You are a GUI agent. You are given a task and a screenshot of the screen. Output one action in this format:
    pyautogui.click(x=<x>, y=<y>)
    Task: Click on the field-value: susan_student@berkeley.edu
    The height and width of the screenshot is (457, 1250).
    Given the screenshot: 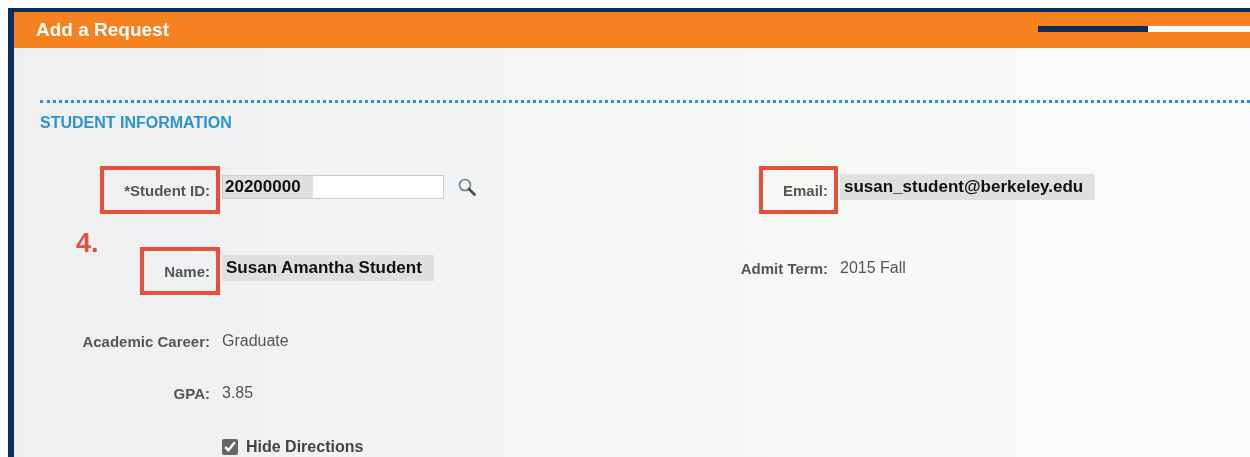 What is the action you would take?
    pyautogui.click(x=968, y=187)
    